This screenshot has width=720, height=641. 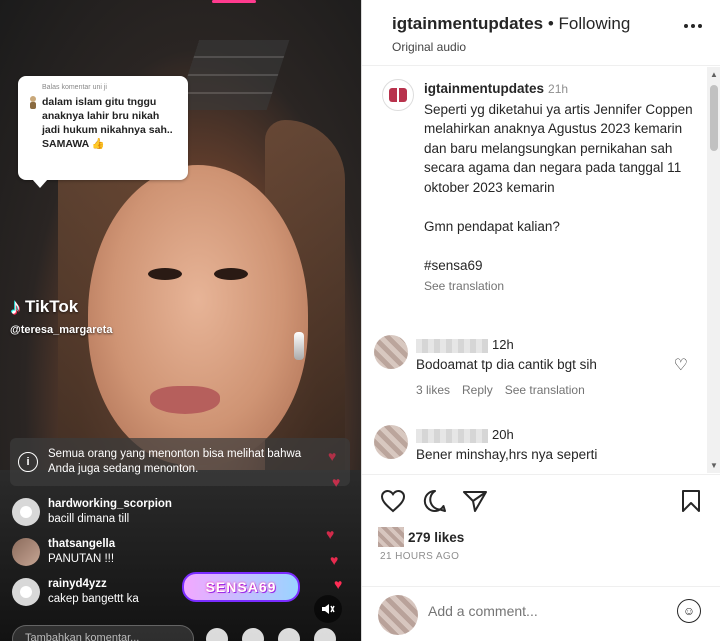 What do you see at coordinates (691, 501) in the screenshot?
I see `bookmark-icon` at bounding box center [691, 501].